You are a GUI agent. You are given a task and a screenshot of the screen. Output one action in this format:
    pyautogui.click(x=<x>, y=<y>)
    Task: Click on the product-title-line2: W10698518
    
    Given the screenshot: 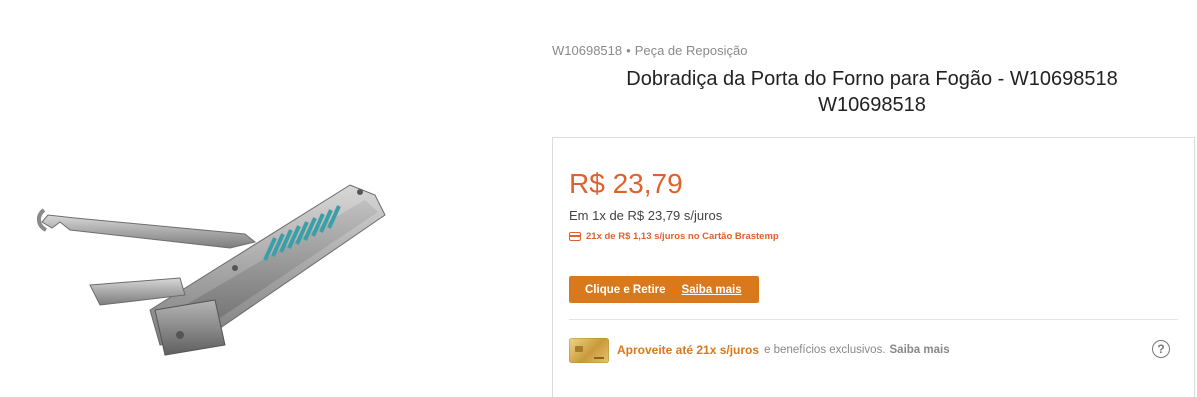 What is the action you would take?
    pyautogui.click(x=872, y=105)
    